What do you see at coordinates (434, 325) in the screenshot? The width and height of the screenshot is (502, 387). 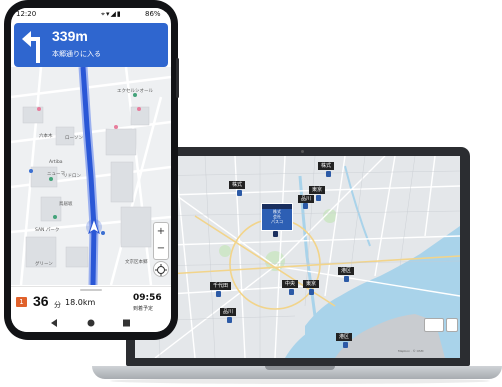 I see `map-legend-control` at bounding box center [434, 325].